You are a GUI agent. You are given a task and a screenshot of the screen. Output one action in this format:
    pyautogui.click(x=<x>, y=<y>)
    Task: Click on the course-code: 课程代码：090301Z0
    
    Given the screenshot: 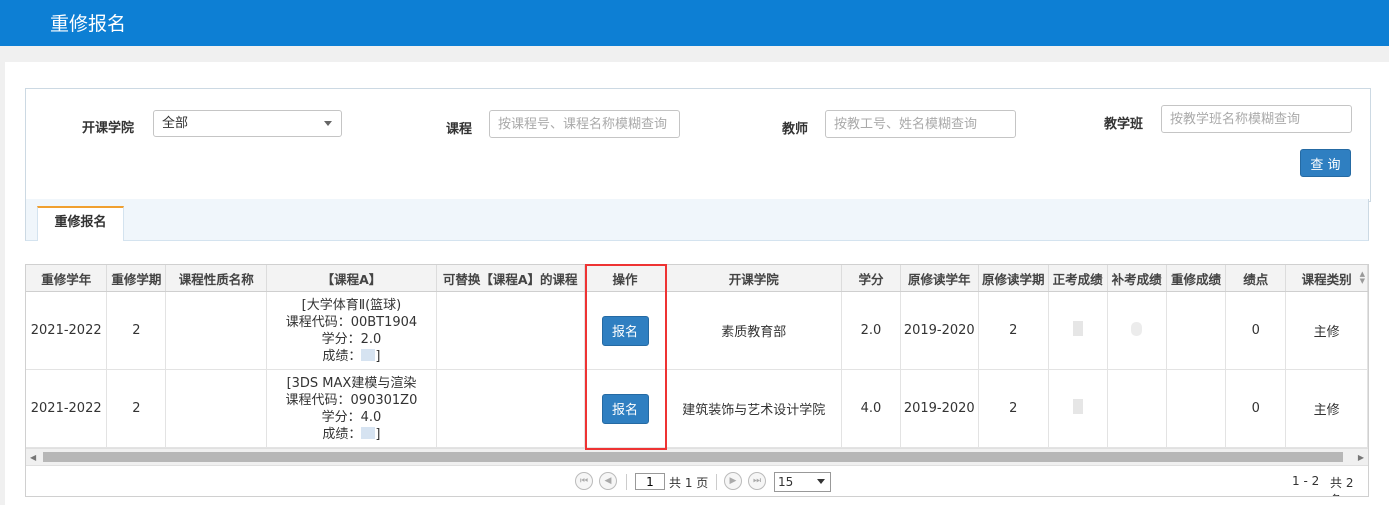 What is the action you would take?
    pyautogui.click(x=351, y=400)
    